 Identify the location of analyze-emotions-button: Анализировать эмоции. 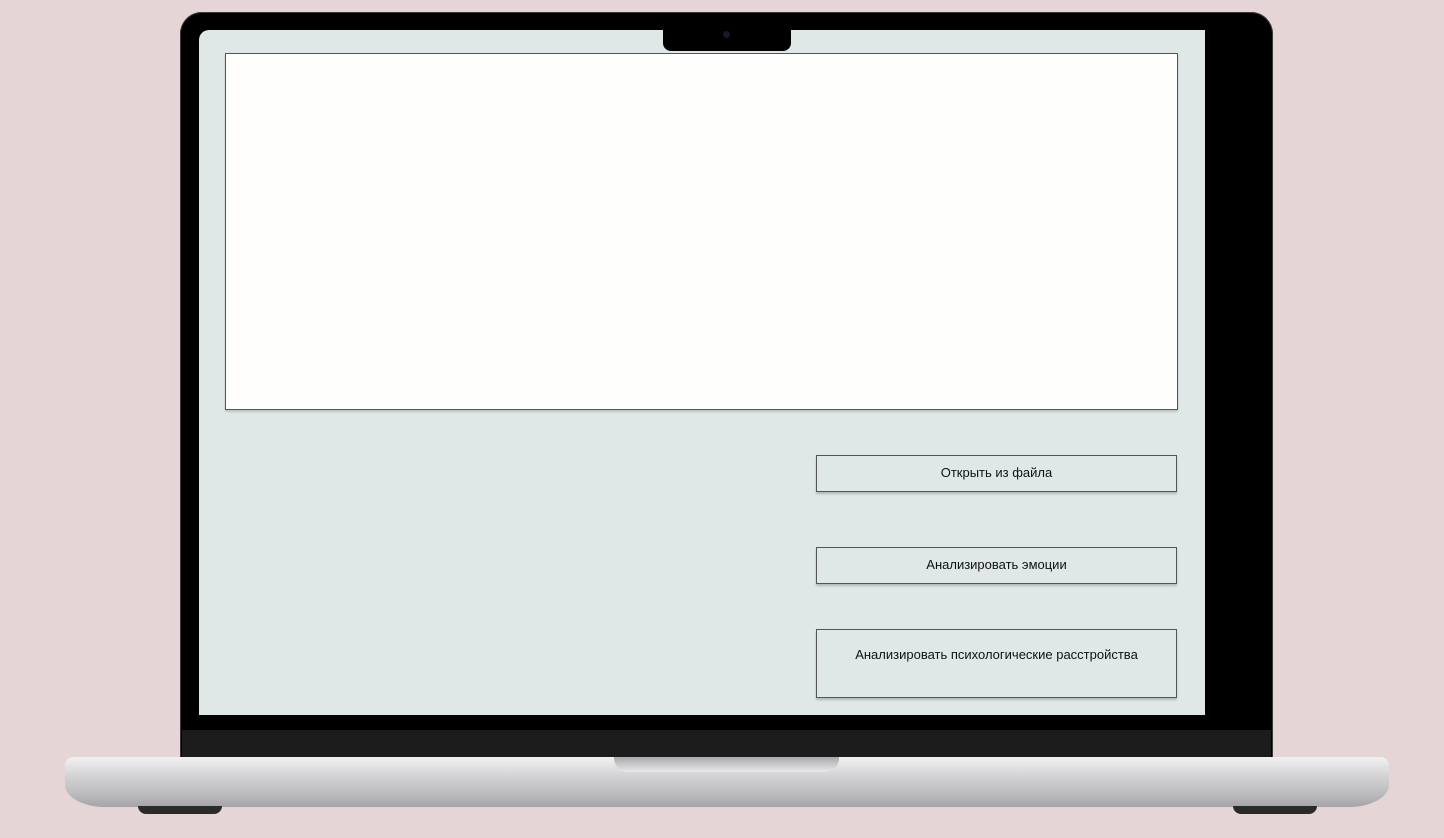
(996, 565).